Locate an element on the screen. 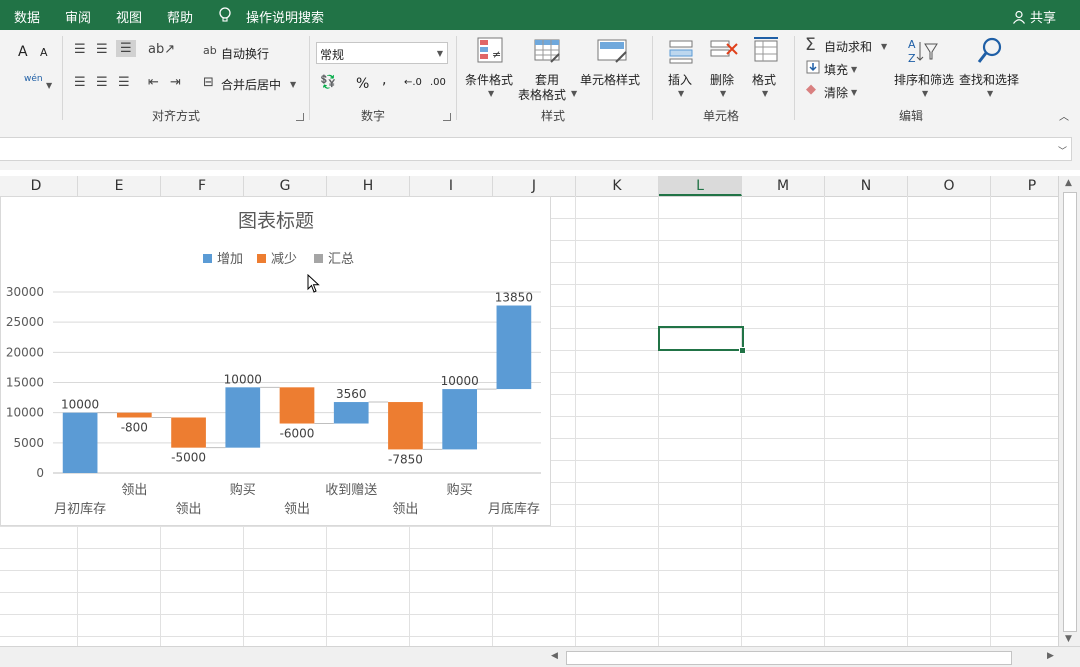 The image size is (1080, 667). phonetic-button: wén is located at coordinates (33, 79).